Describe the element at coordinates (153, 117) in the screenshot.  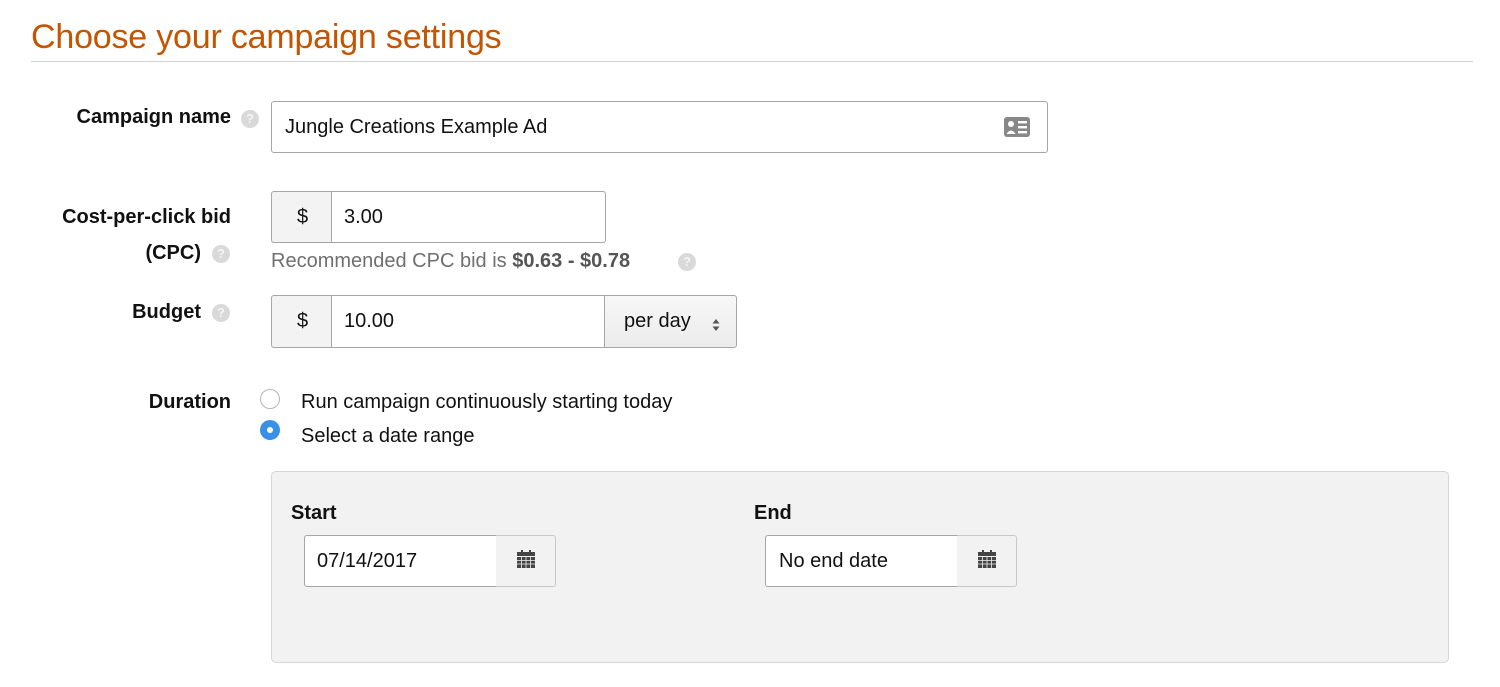
I see `campaign-name-label: Campaign name` at that location.